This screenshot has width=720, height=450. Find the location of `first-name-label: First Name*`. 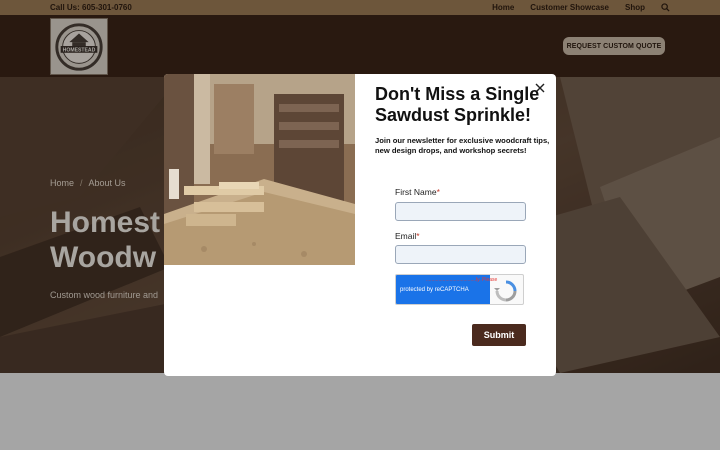

first-name-label: First Name* is located at coordinates (417, 192).